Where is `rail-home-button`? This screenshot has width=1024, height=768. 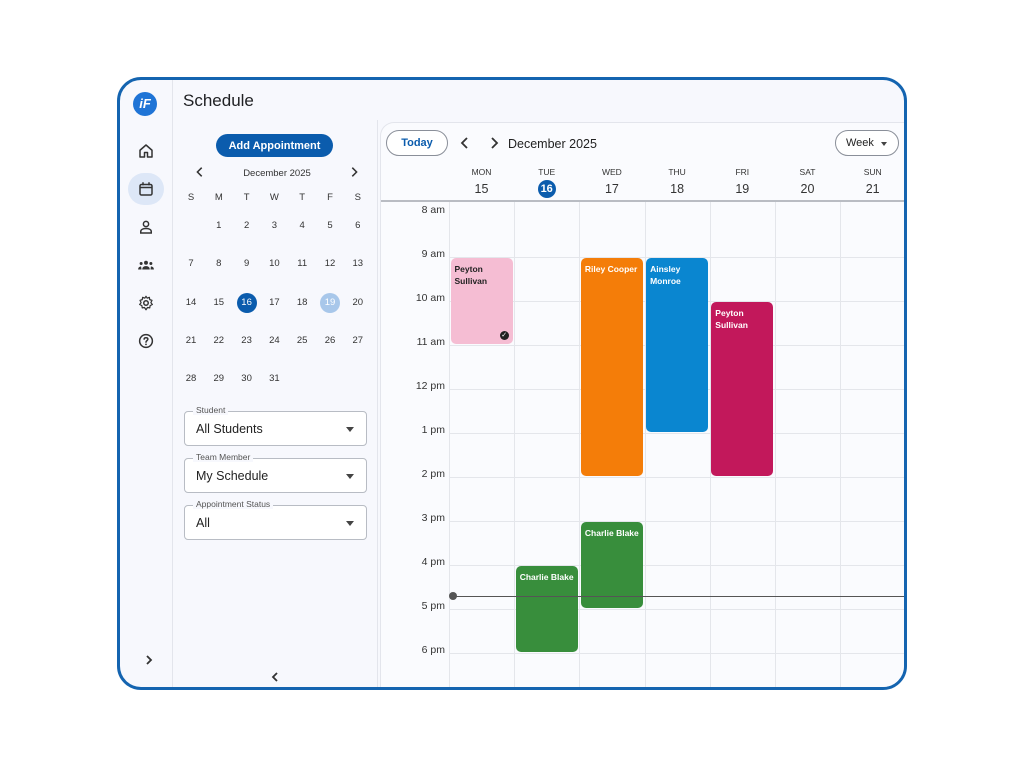 rail-home-button is located at coordinates (146, 151).